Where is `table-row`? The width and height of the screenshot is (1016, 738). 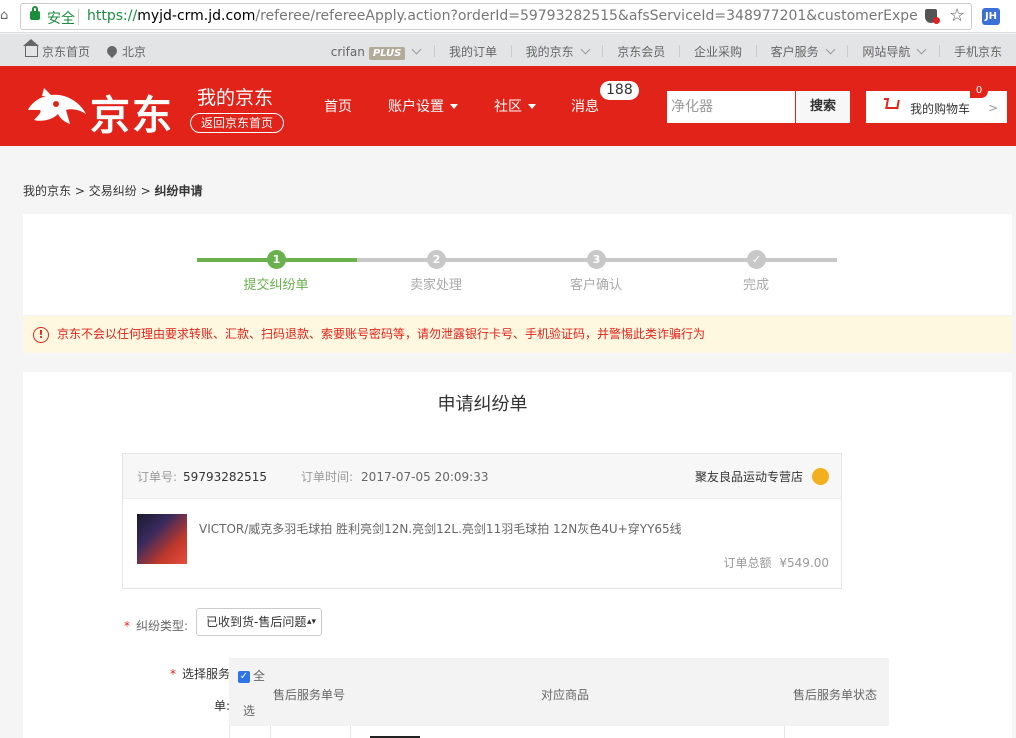
table-row is located at coordinates (559, 732).